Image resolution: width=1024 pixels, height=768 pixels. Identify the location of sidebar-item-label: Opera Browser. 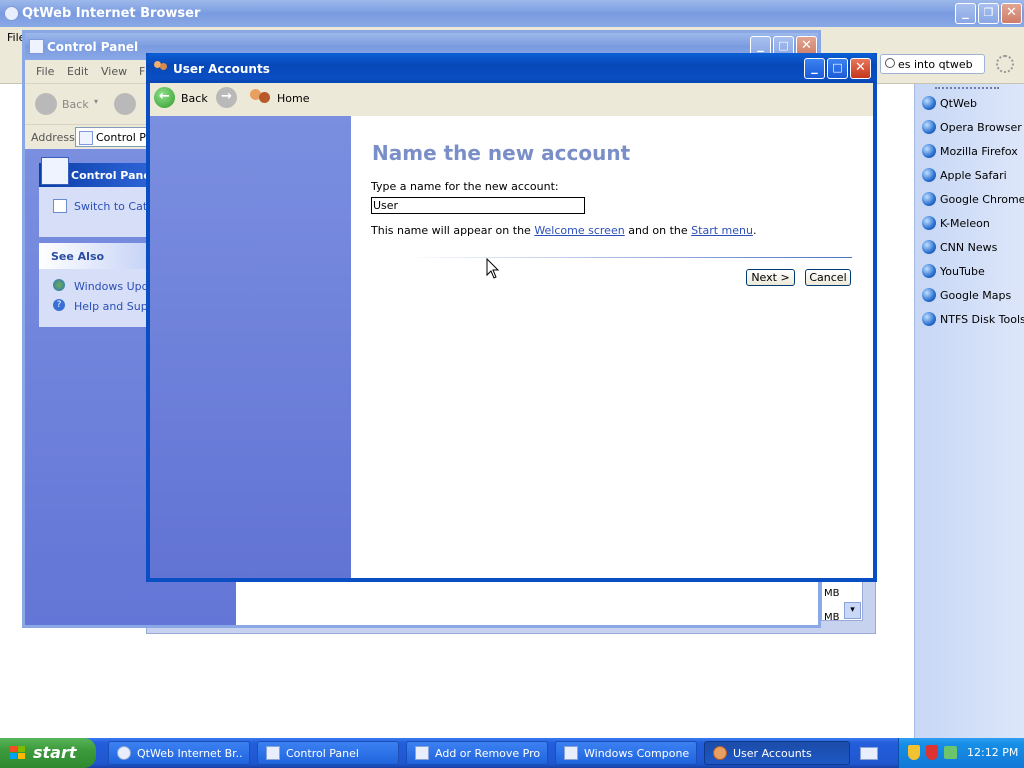
(981, 127).